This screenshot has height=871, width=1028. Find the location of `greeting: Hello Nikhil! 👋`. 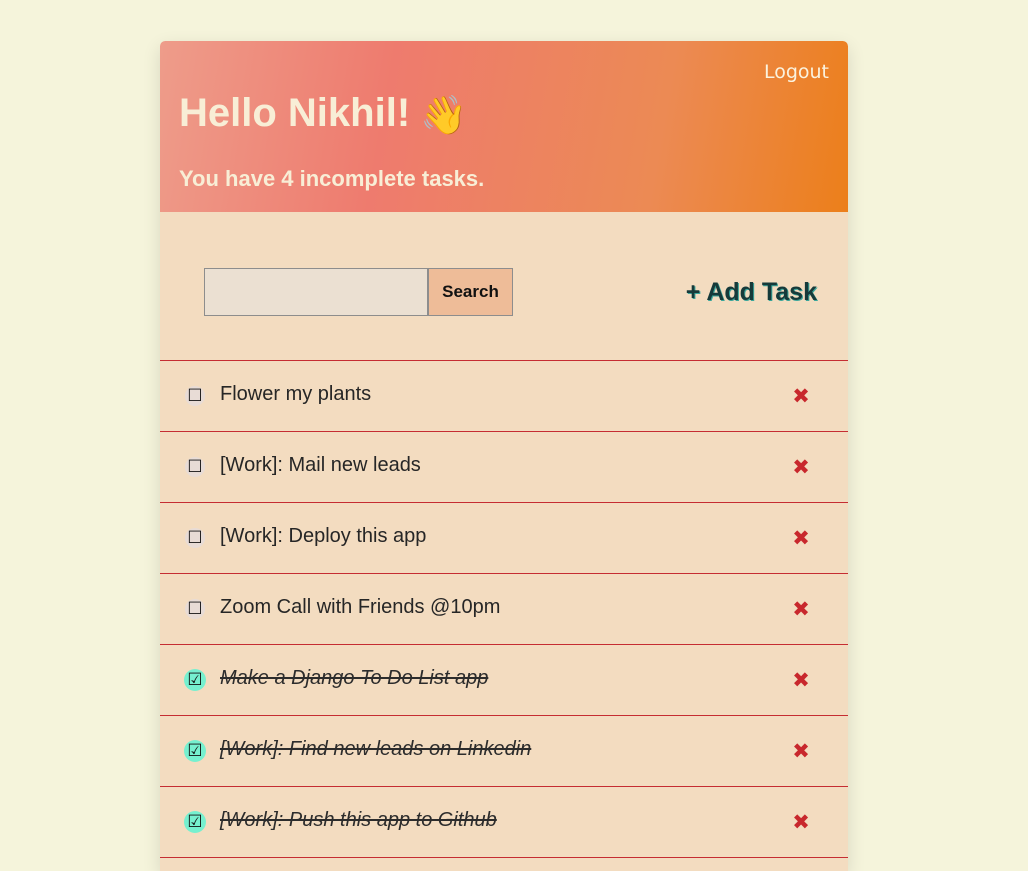

greeting: Hello Nikhil! 👋 is located at coordinates (323, 114).